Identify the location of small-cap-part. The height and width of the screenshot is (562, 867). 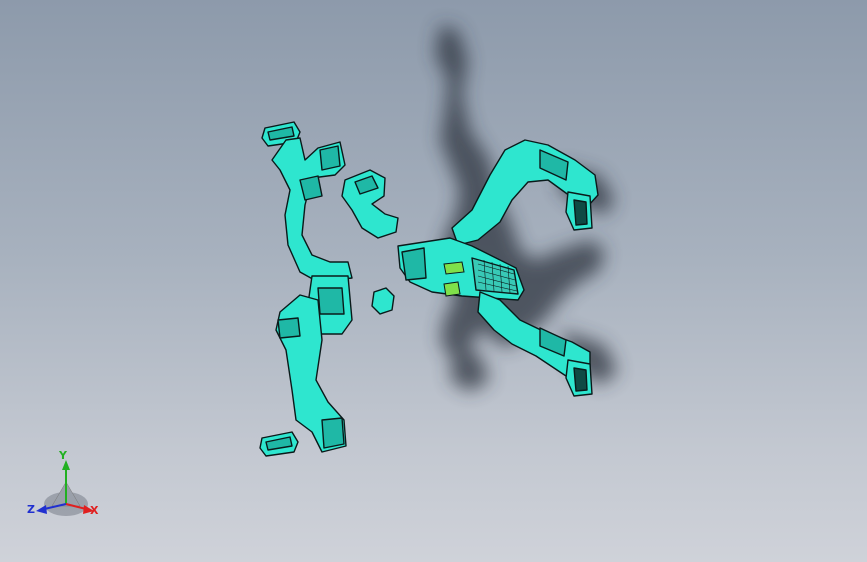
(383, 301).